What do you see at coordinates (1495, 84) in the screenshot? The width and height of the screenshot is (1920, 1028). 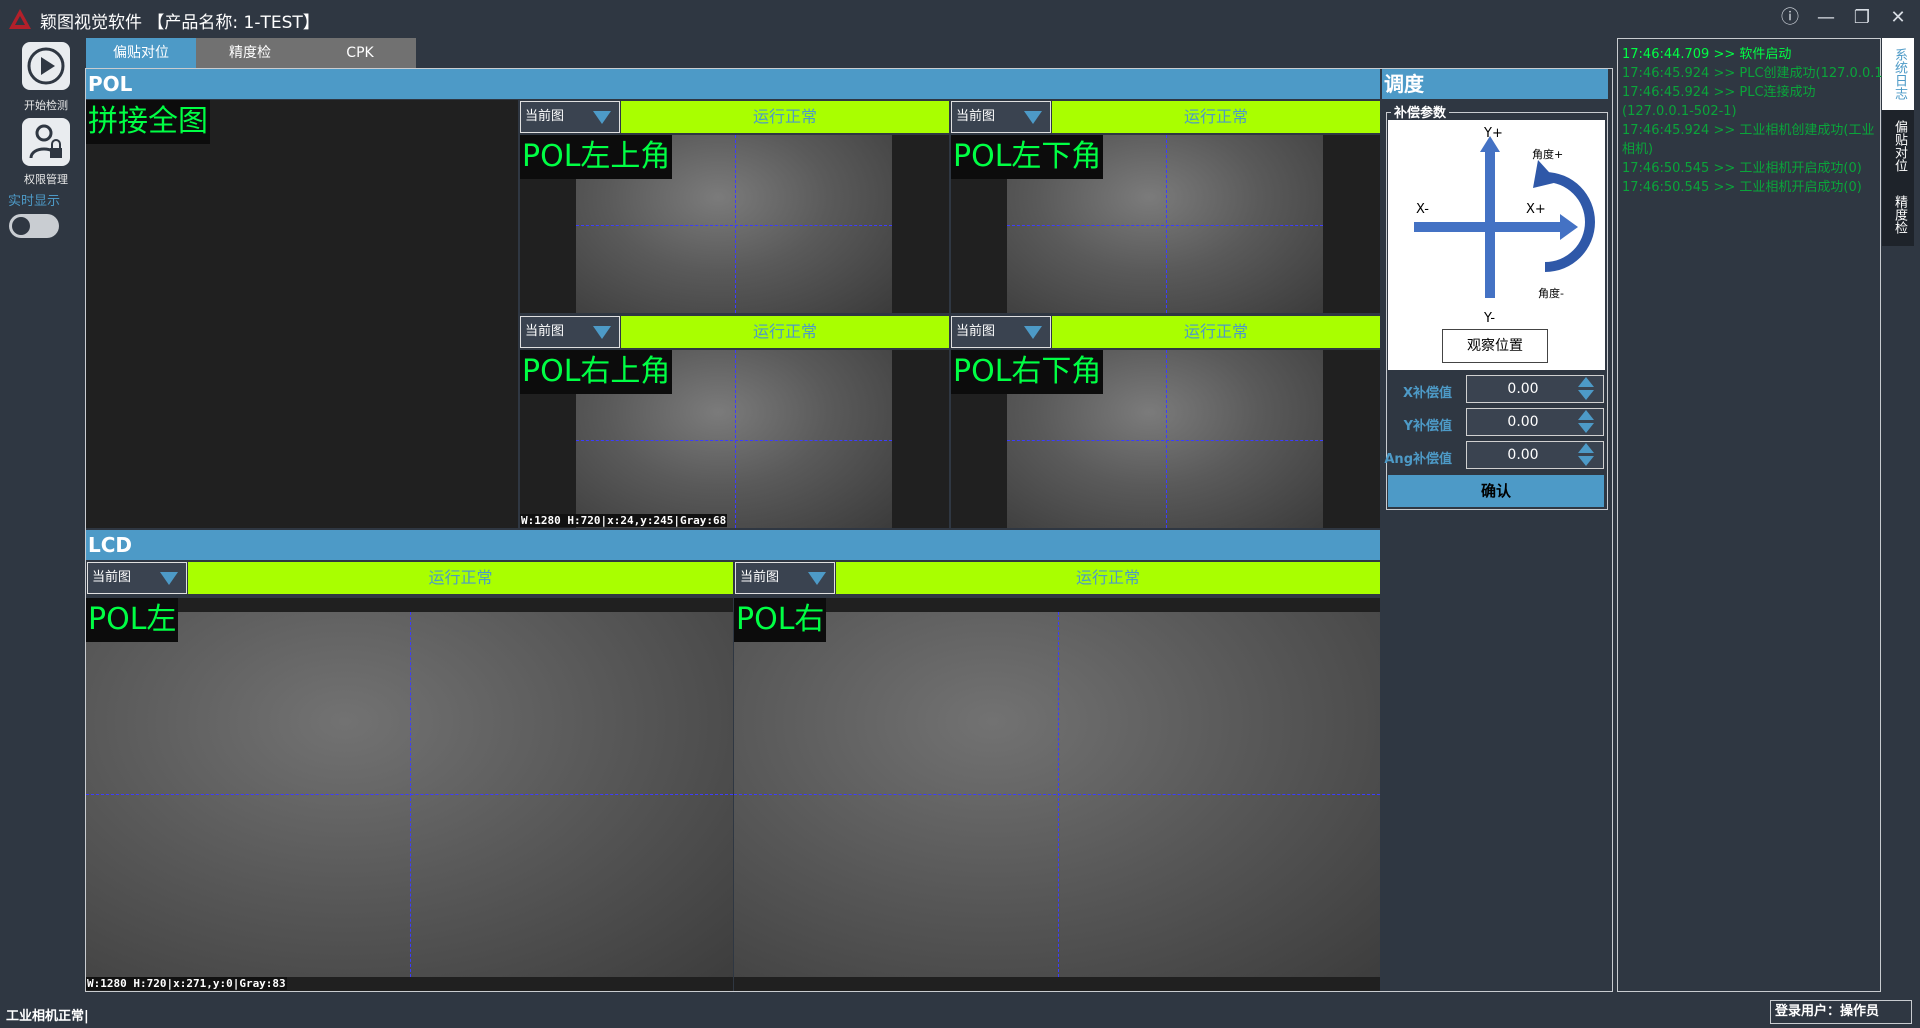 I see `adjust-header: 调度` at bounding box center [1495, 84].